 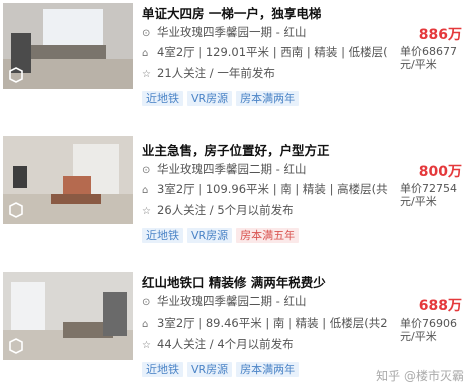 I want to click on total-price: 800万, so click(x=440, y=172).